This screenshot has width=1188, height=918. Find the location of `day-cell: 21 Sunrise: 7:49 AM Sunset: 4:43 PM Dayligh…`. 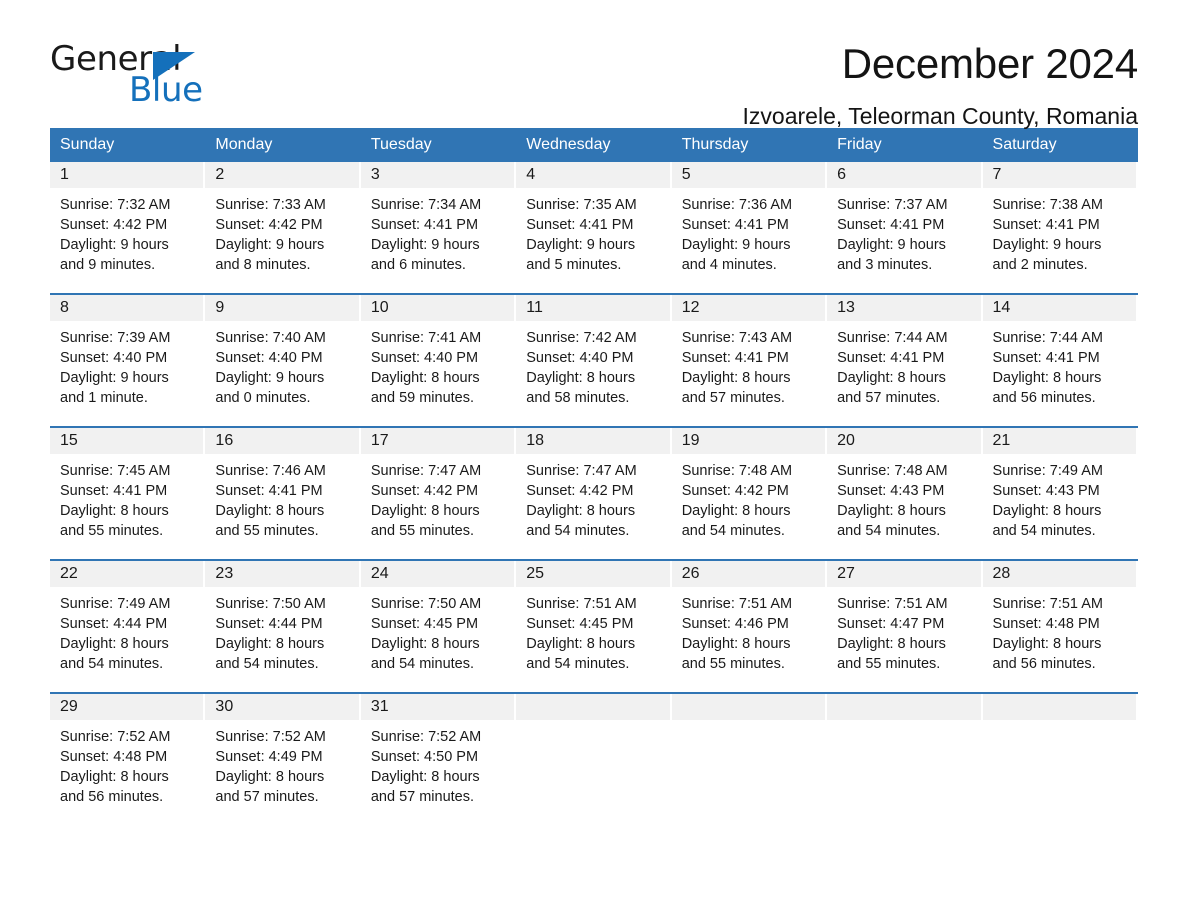

day-cell: 21 Sunrise: 7:49 AM Sunset: 4:43 PM Dayligh… is located at coordinates (1060, 487).